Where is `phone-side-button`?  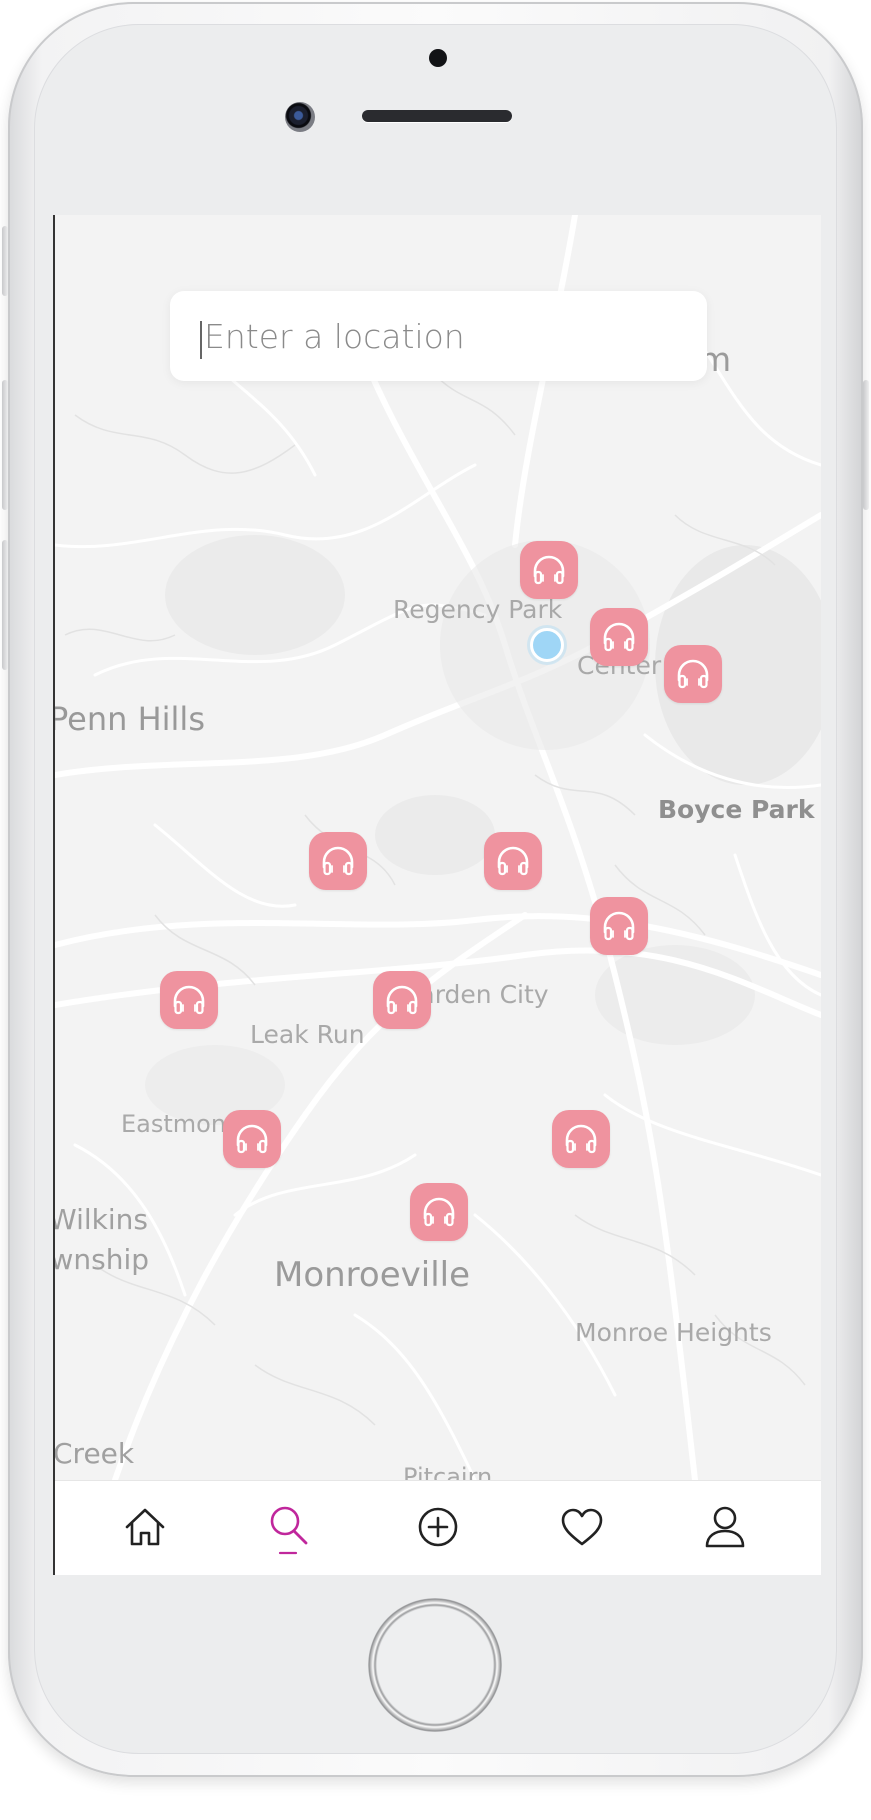 phone-side-button is located at coordinates (5, 261).